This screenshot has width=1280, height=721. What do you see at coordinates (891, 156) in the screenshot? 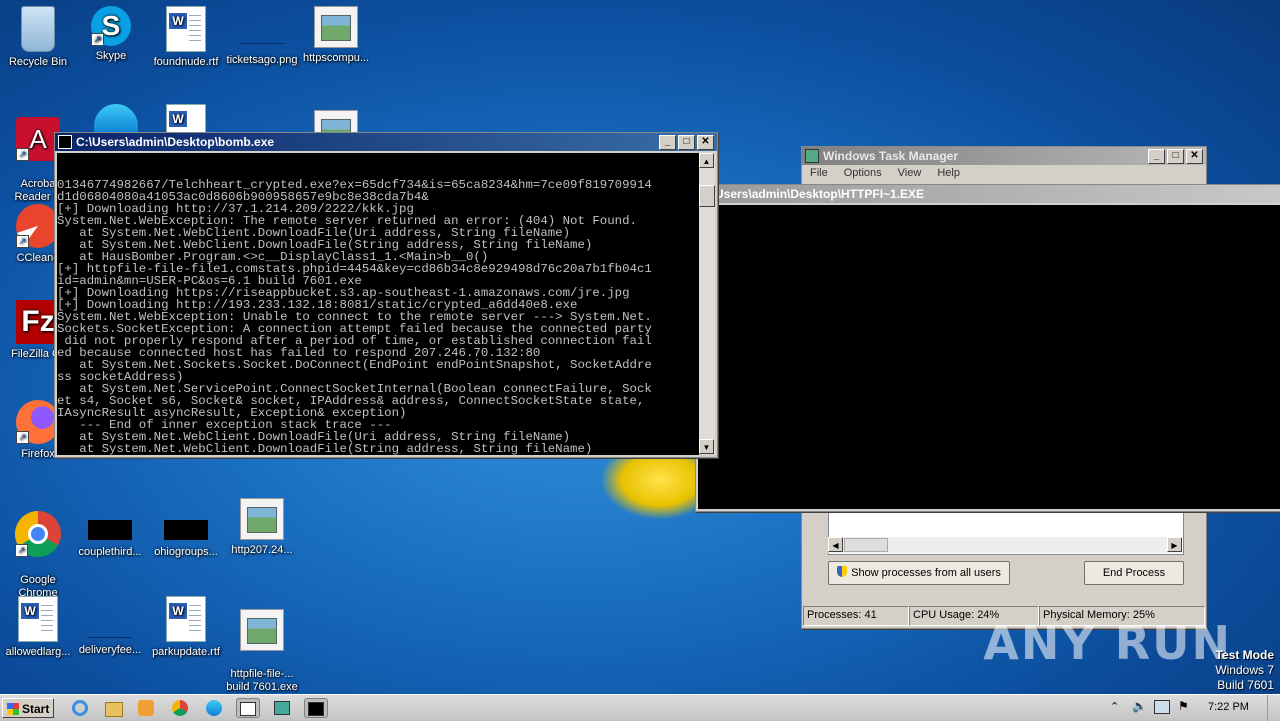
I see `window-title: Windows Task Manager` at bounding box center [891, 156].